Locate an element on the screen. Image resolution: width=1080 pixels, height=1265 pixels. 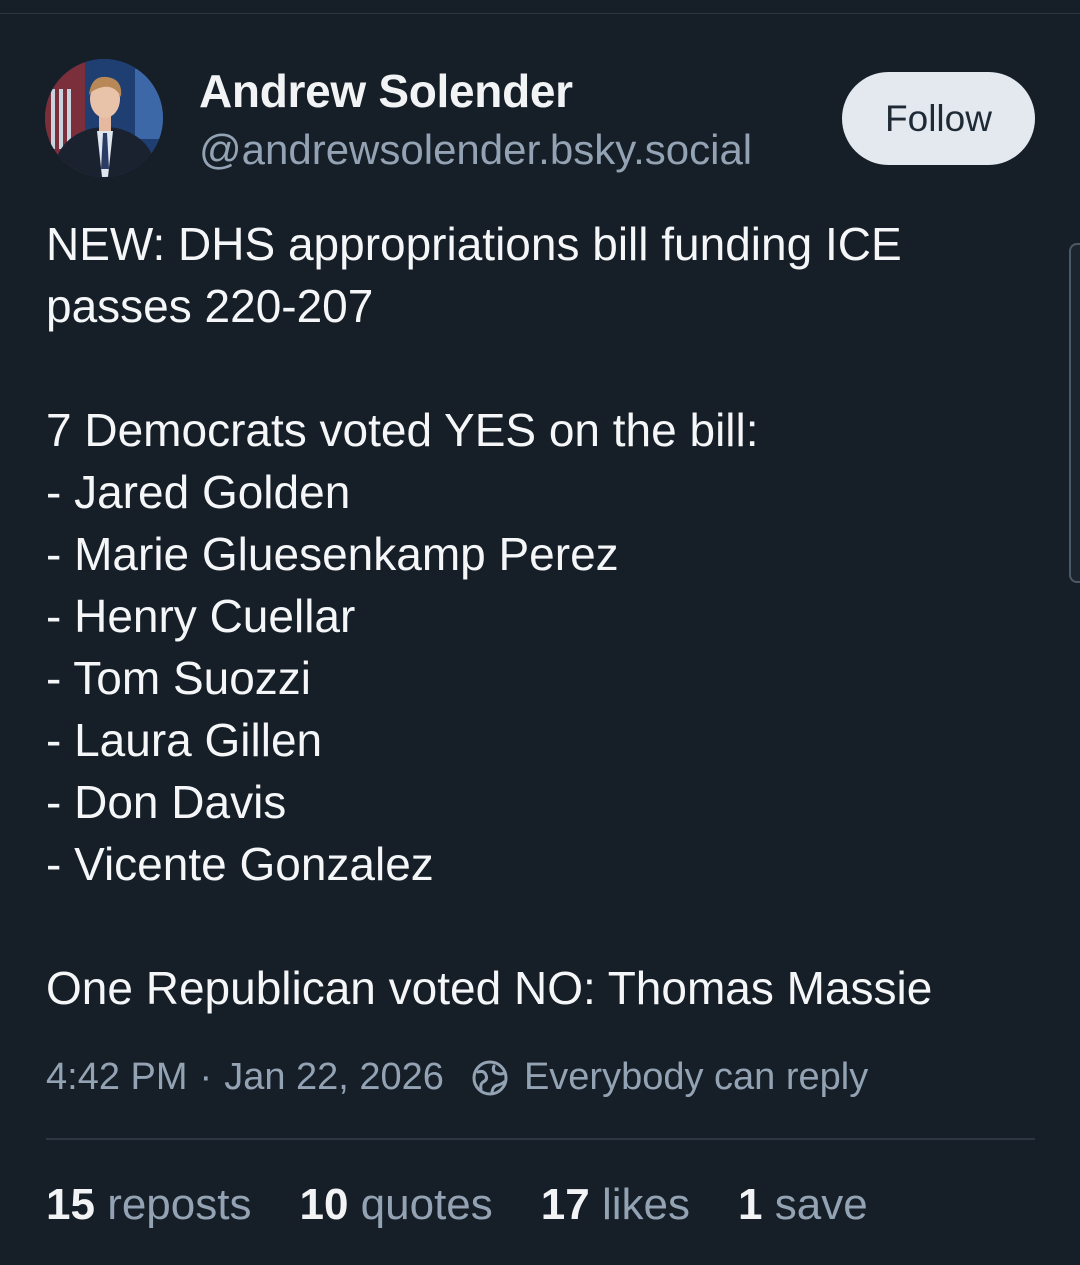
post-date: Jan 22, 2026 is located at coordinates (334, 1077).